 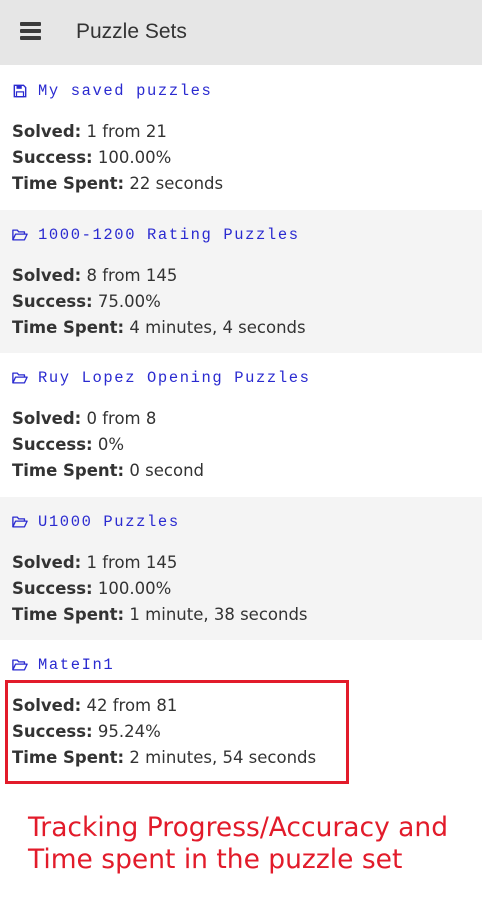 What do you see at coordinates (111, 444) in the screenshot?
I see `success-value: 0%` at bounding box center [111, 444].